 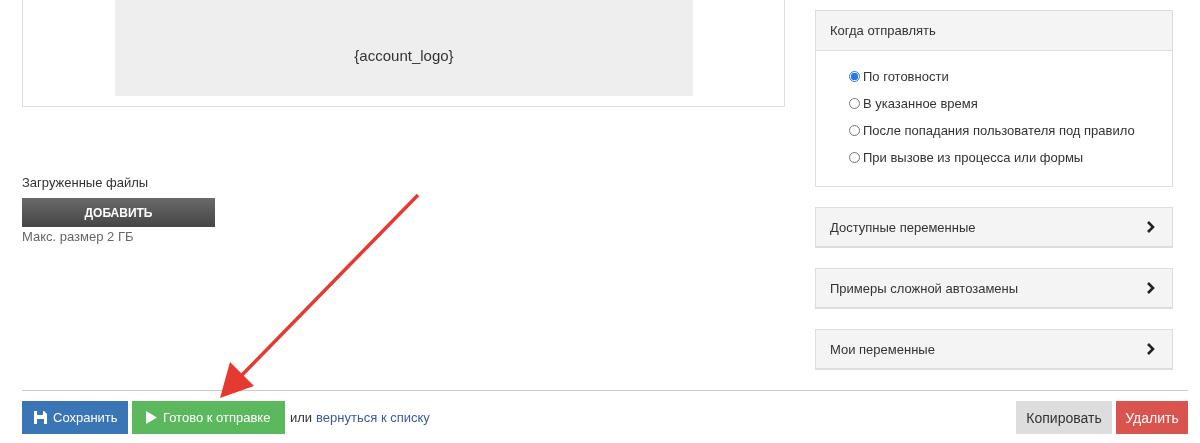 I want to click on delete-button: Удалить, so click(x=1152, y=417).